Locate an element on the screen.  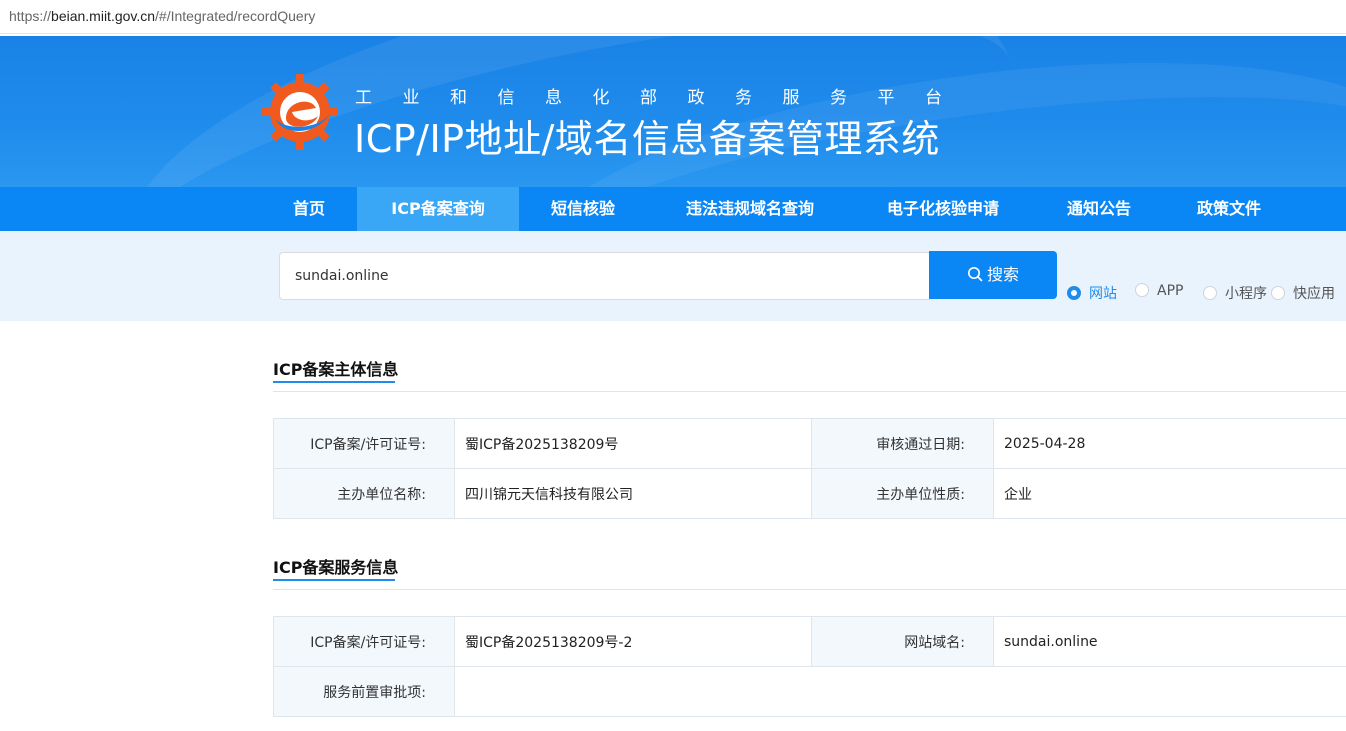
nav-sms-verify: 短信核验 is located at coordinates (583, 209).